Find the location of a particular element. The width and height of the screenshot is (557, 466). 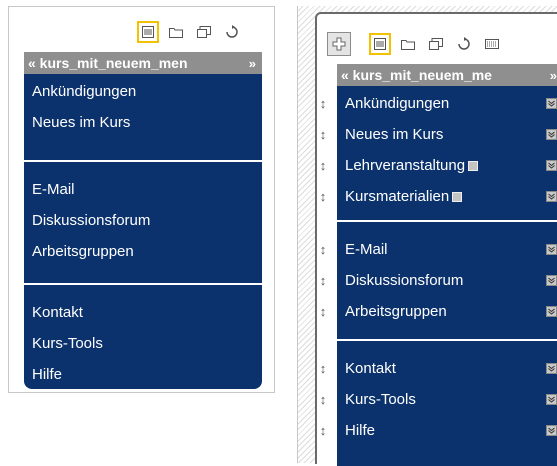

menu-header: « kurs_mit_neuem_men » is located at coordinates (143, 63).